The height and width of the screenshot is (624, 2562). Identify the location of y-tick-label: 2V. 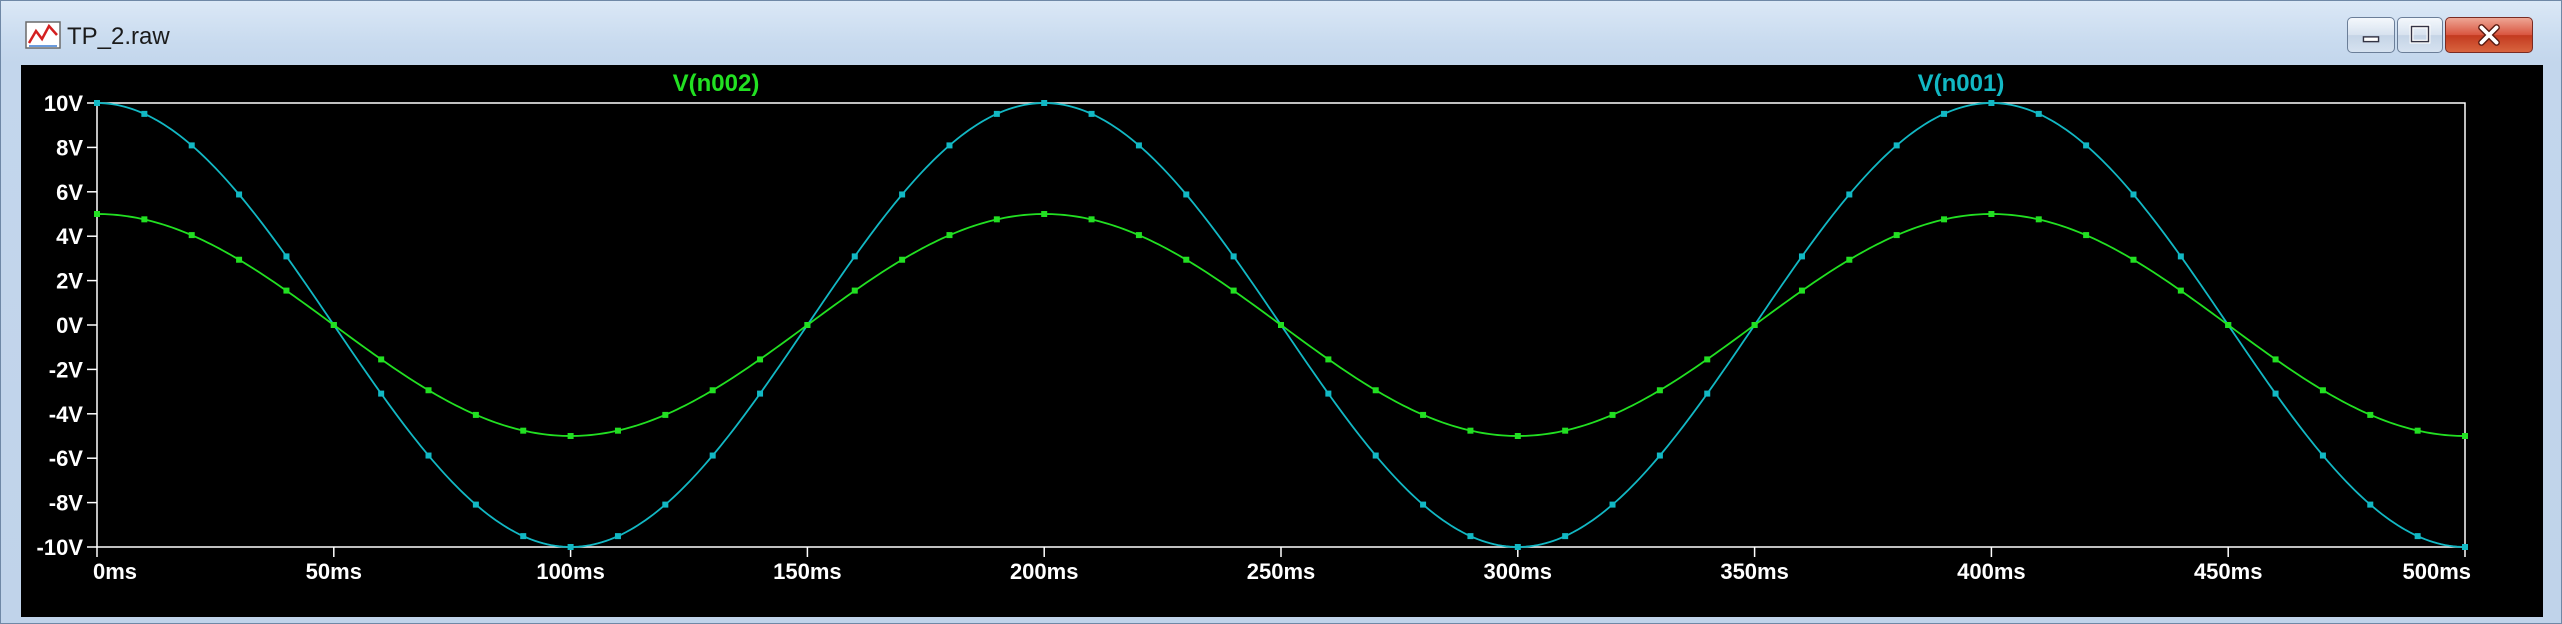
(69, 281).